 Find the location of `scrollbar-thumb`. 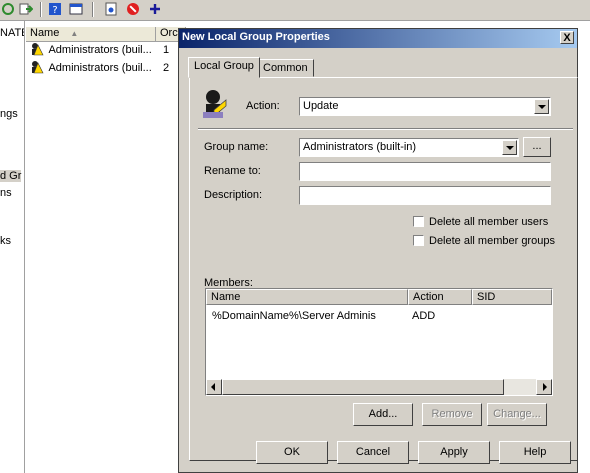

scrollbar-thumb is located at coordinates (363, 387).